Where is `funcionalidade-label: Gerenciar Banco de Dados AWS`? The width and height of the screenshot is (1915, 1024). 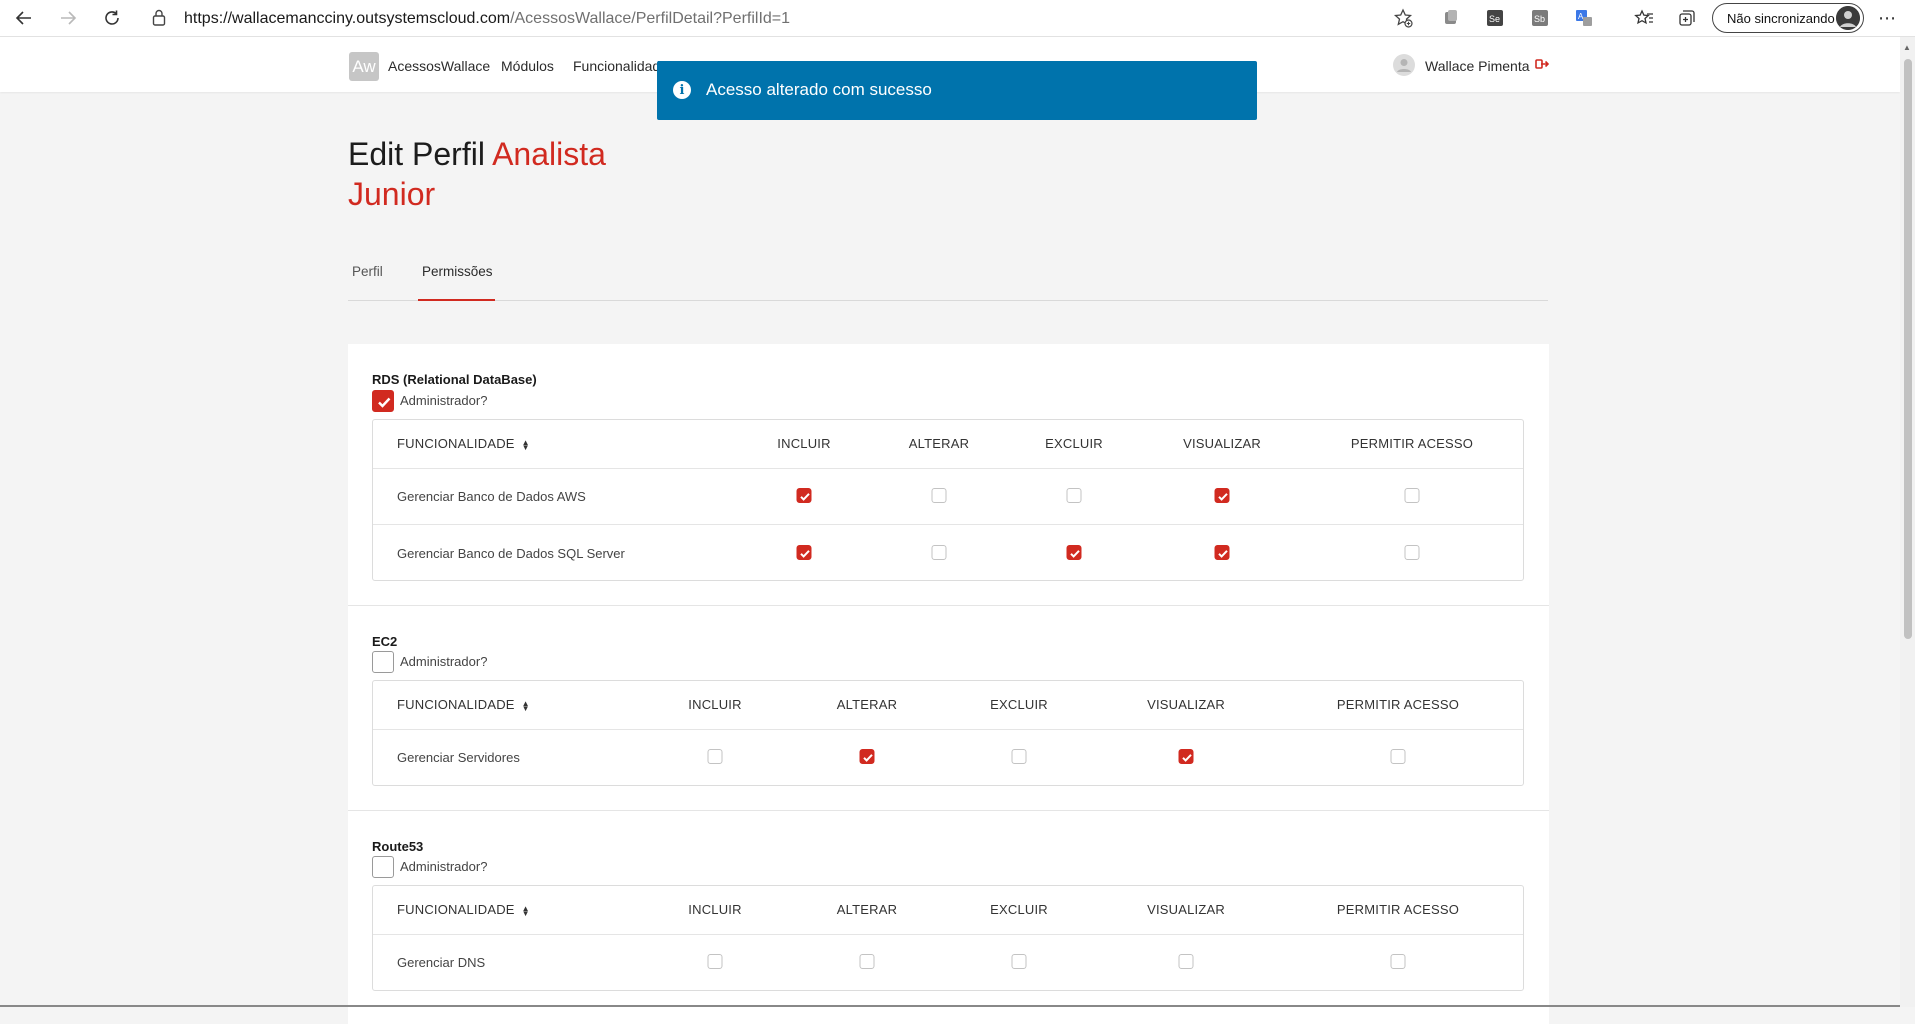
funcionalidade-label: Gerenciar Banco de Dados AWS is located at coordinates (491, 496).